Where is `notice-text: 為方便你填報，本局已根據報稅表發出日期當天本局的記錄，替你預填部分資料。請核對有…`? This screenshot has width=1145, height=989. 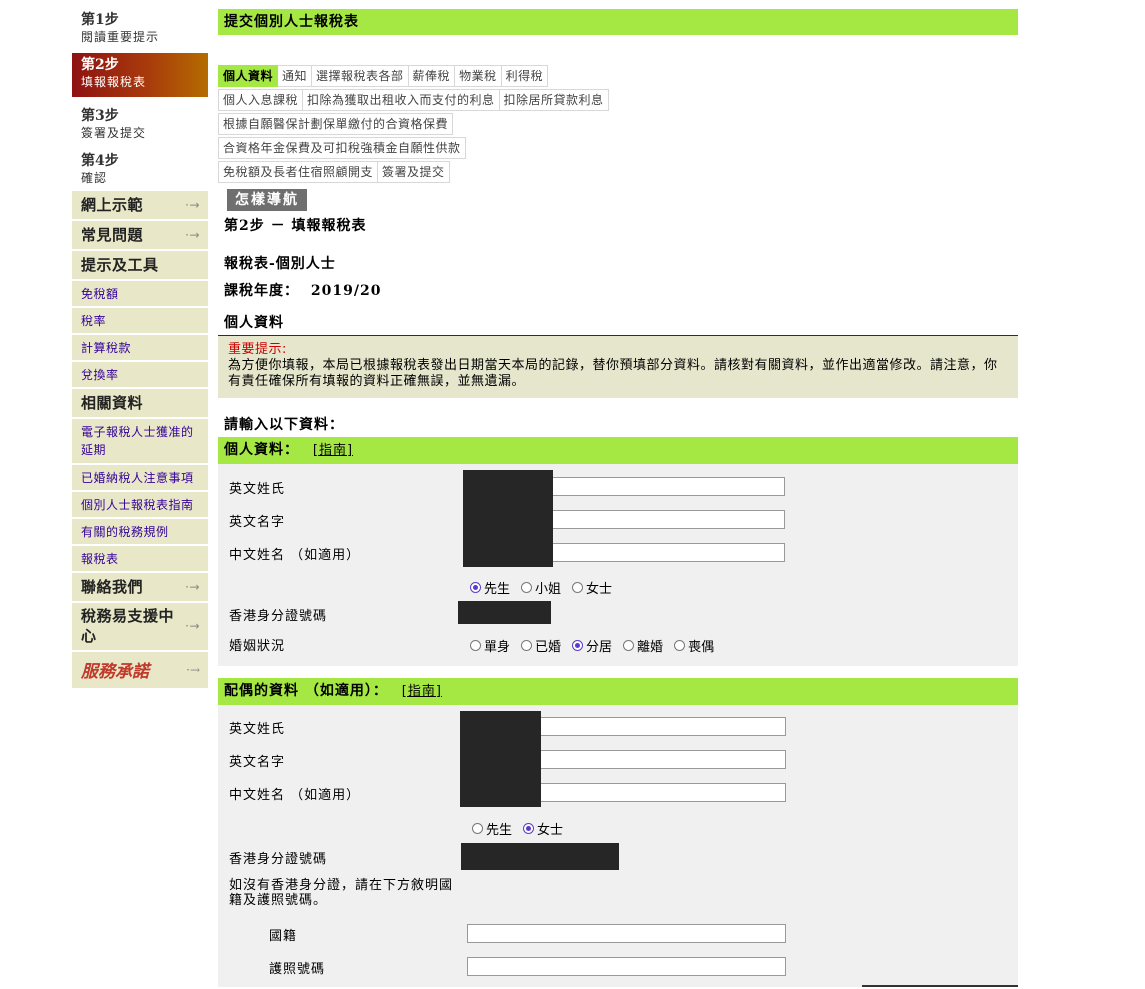 notice-text: 為方便你填報，本局已根據報稅表發出日期當天本局的記錄，替你預填部分資料。請核對有… is located at coordinates (613, 373).